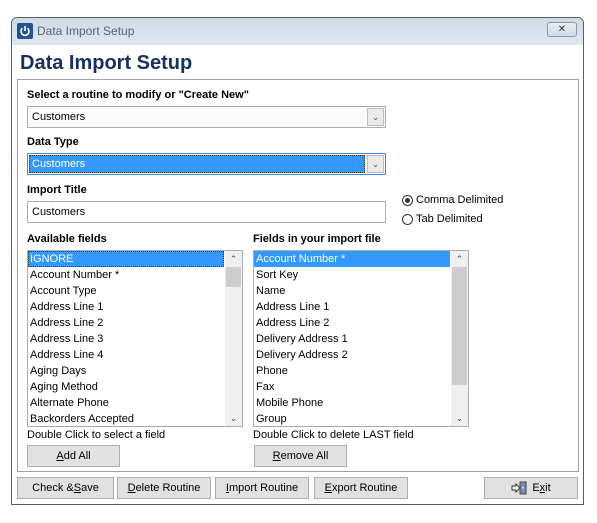  Describe the element at coordinates (233, 338) in the screenshot. I see `available-fields-scrollbar: ⌃ ⌄` at that location.